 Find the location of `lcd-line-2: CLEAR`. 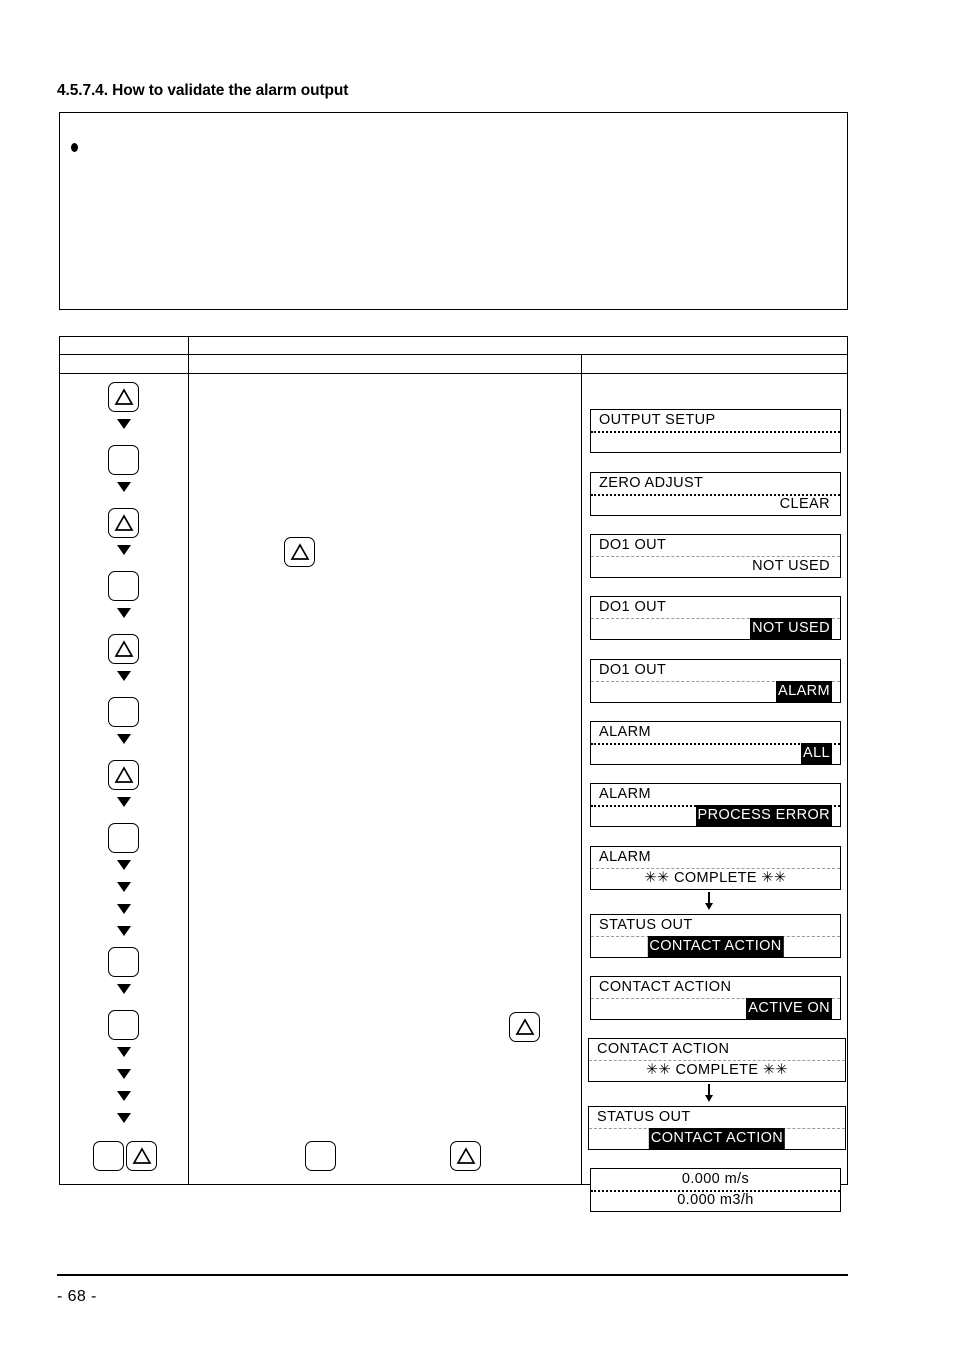

lcd-line-2: CLEAR is located at coordinates (715, 504).